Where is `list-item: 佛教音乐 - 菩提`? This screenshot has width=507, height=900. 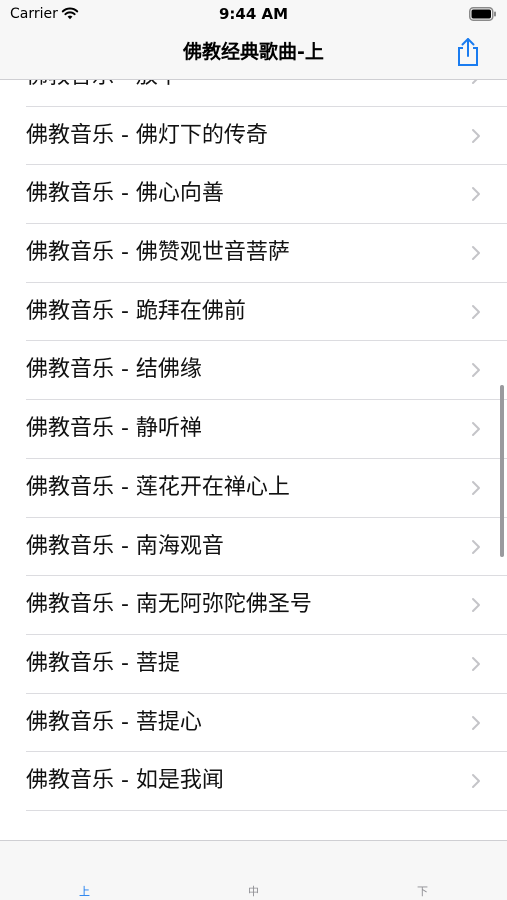
list-item: 佛教音乐 - 菩提 is located at coordinates (253, 664).